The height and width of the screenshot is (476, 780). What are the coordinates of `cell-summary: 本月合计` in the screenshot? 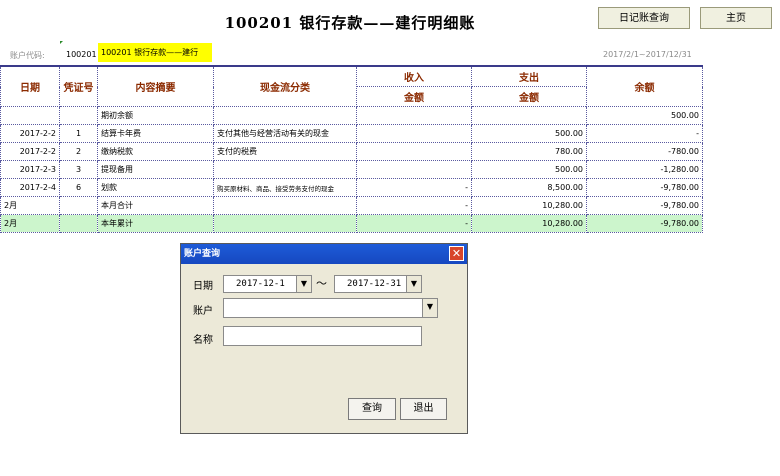 It's located at (155, 205).